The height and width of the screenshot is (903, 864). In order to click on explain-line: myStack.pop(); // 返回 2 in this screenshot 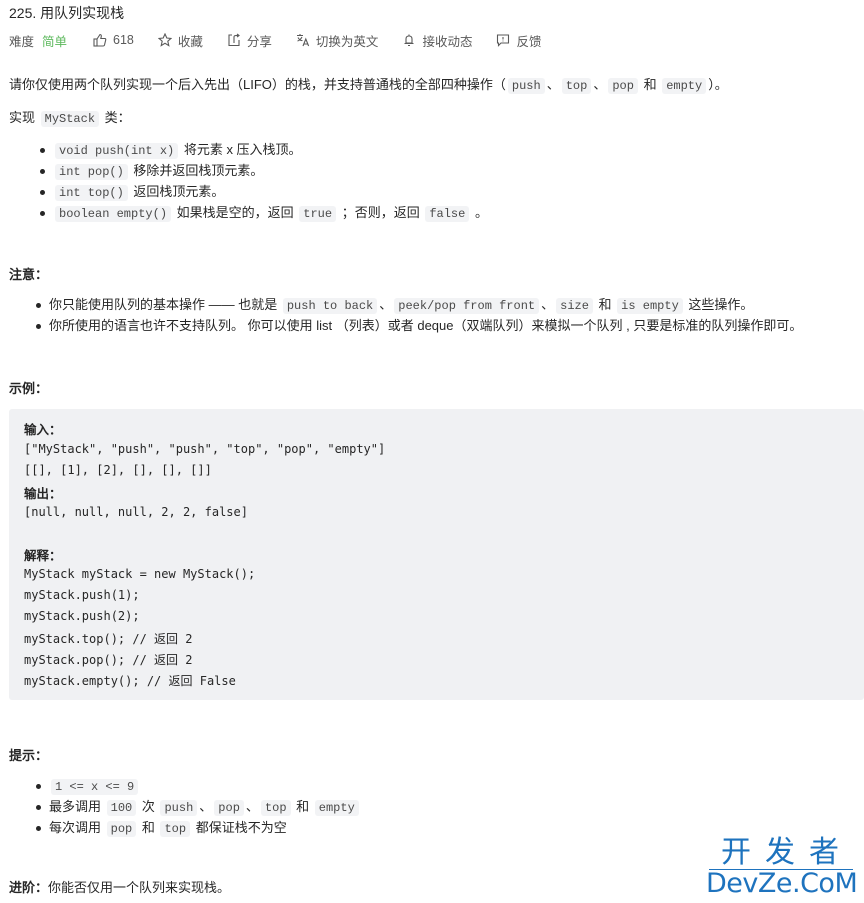, I will do `click(108, 660)`.